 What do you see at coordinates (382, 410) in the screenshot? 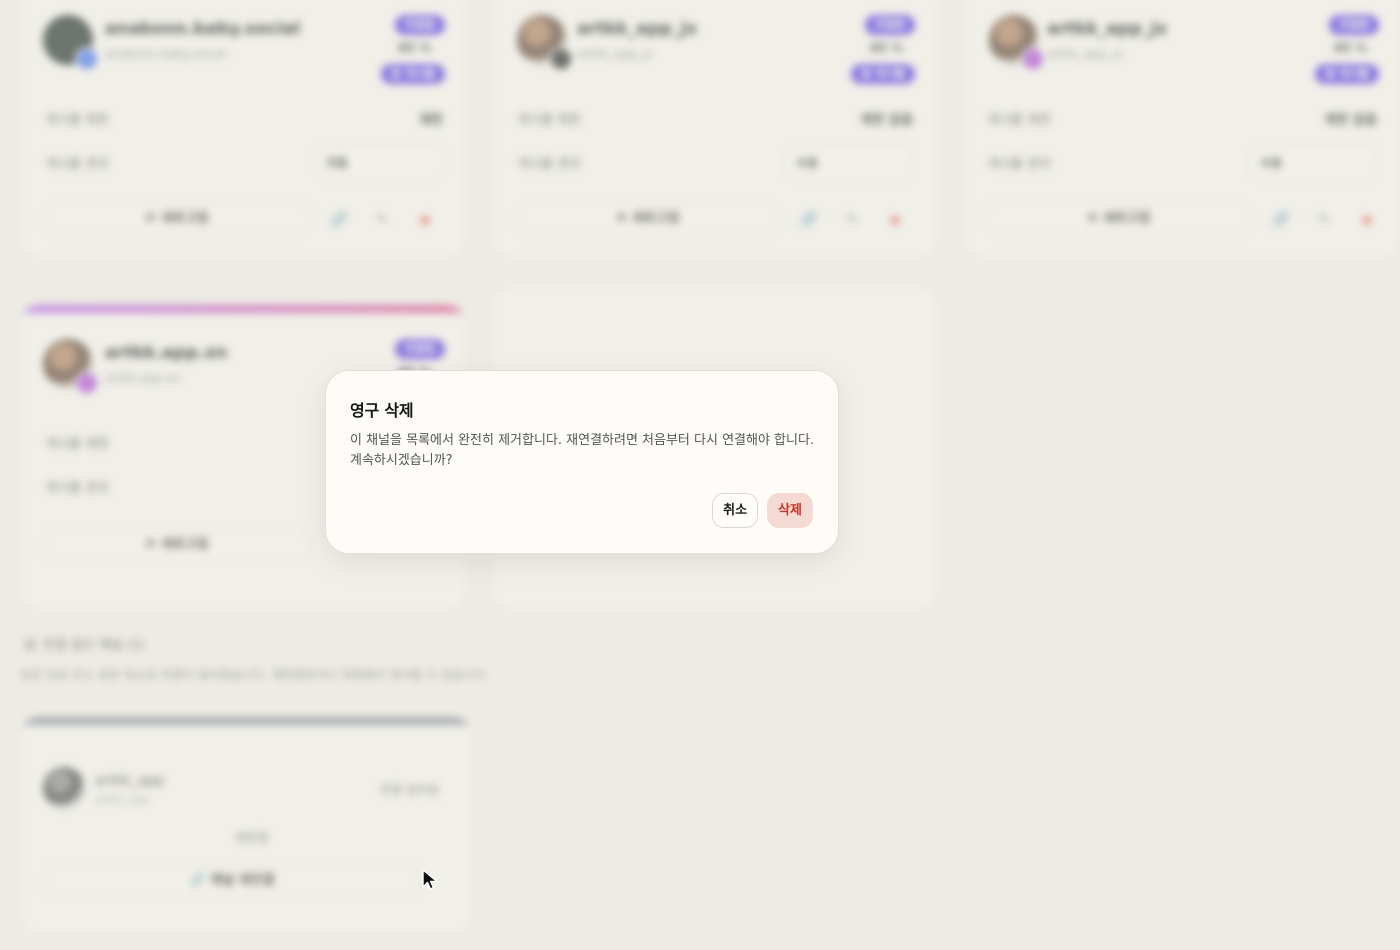
I see `dialog-title: 영구 삭제` at bounding box center [382, 410].